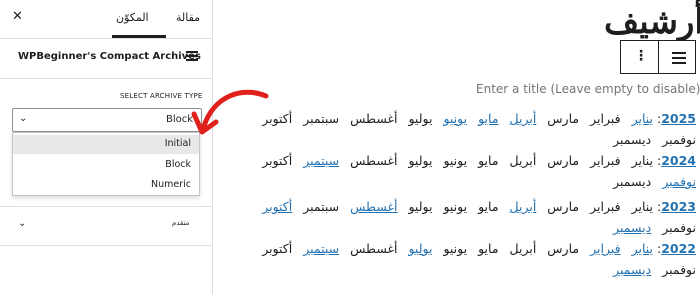  I want to click on month-link: مايو, so click(488, 118).